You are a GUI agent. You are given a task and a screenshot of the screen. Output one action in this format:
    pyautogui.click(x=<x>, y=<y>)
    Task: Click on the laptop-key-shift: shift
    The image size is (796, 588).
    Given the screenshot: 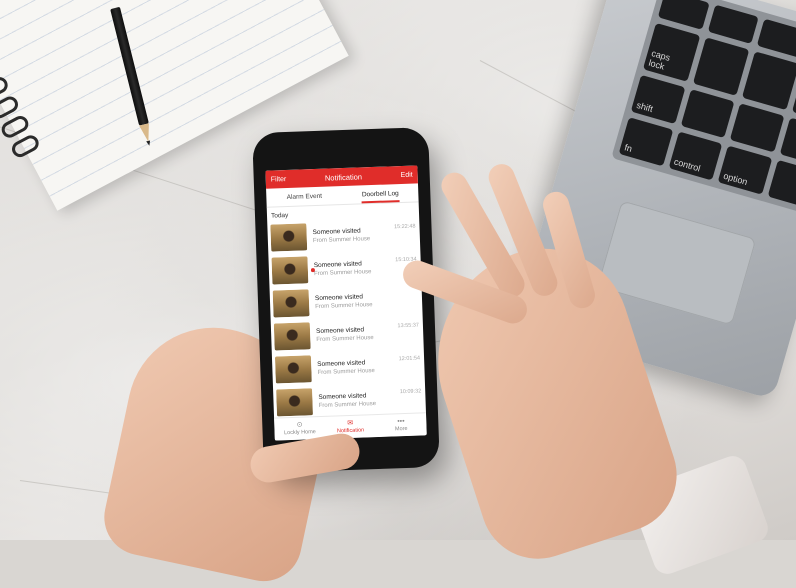 What is the action you would take?
    pyautogui.click(x=658, y=99)
    